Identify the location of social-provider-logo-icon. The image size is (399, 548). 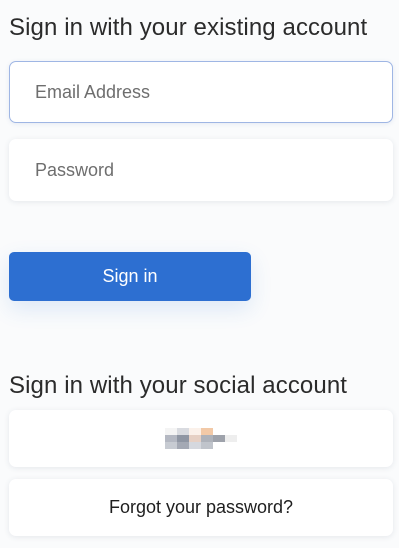
(201, 438).